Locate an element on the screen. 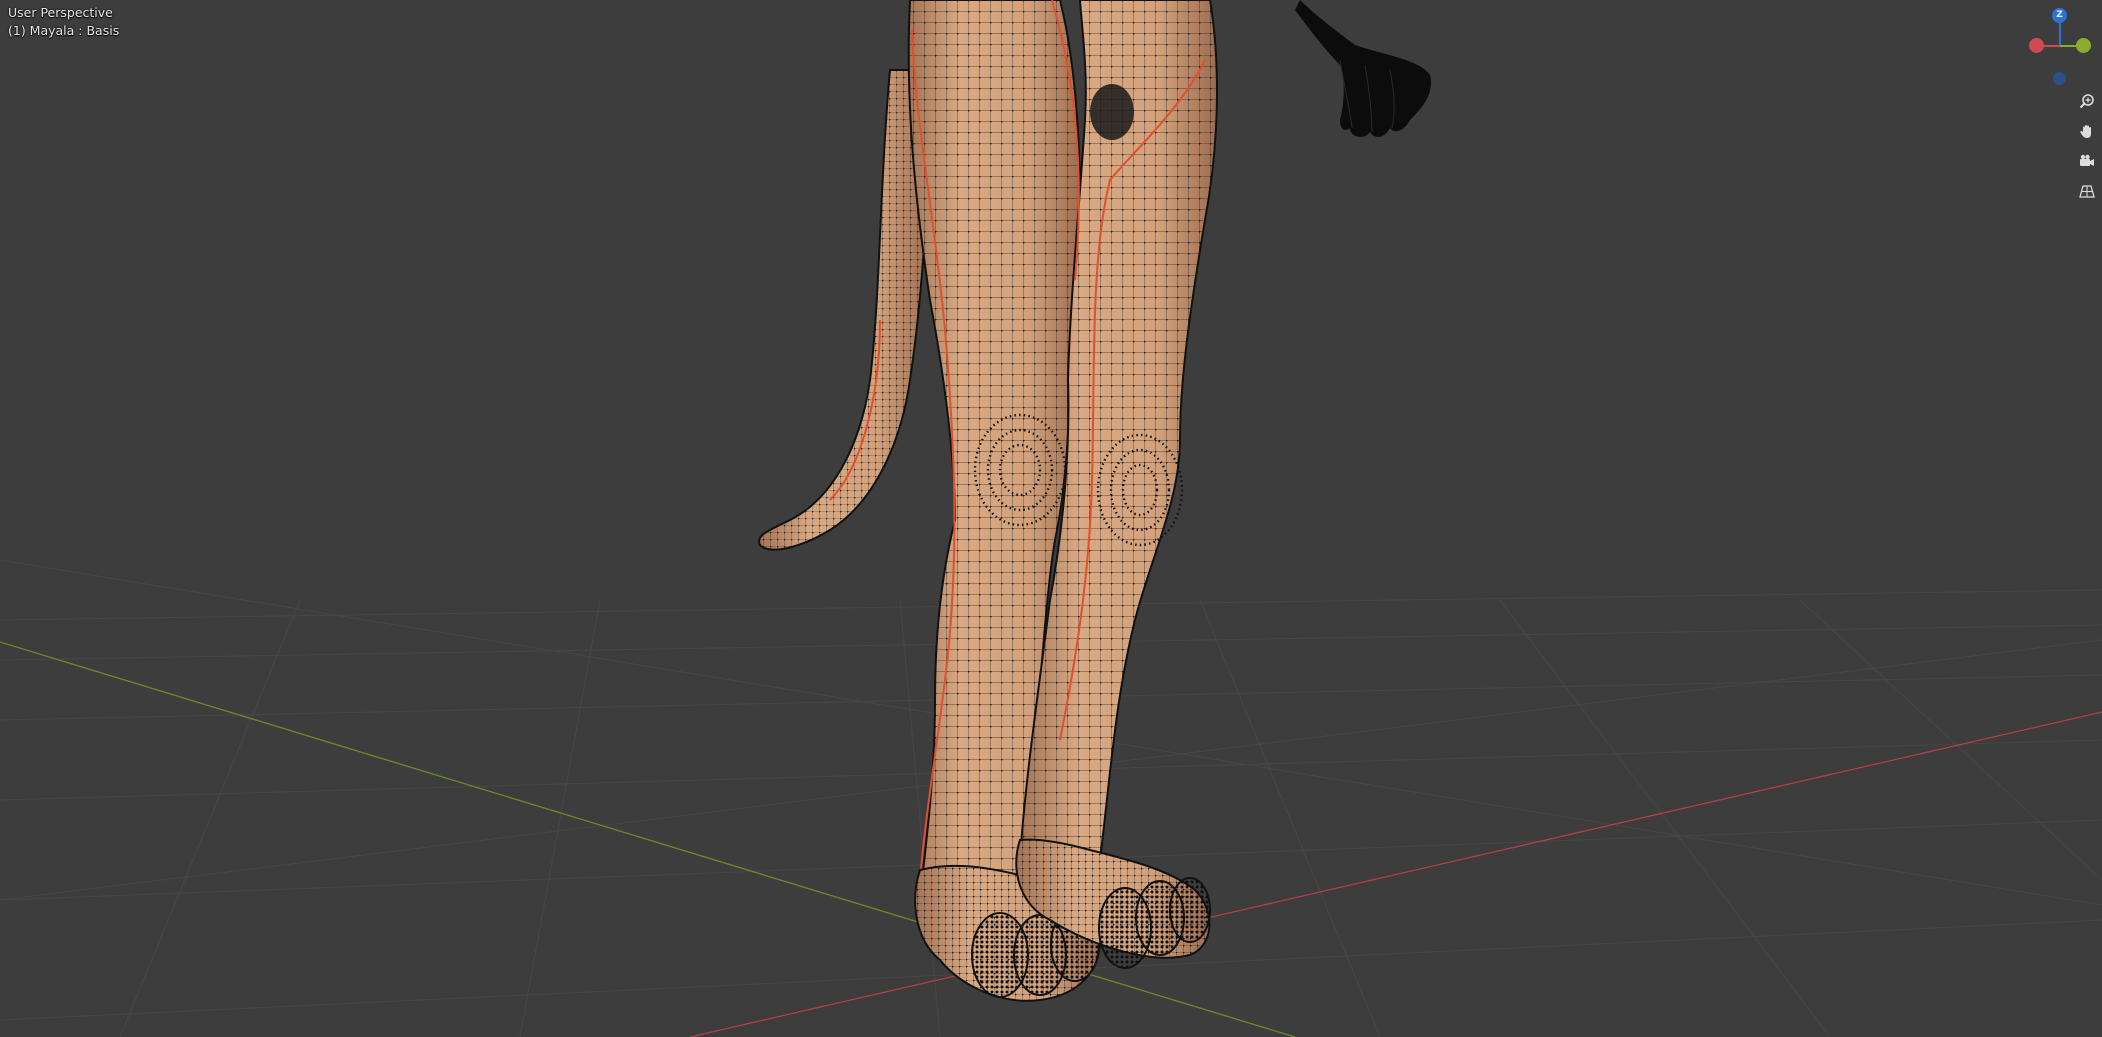 This screenshot has width=2102, height=1037. pan-button is located at coordinates (2087, 131).